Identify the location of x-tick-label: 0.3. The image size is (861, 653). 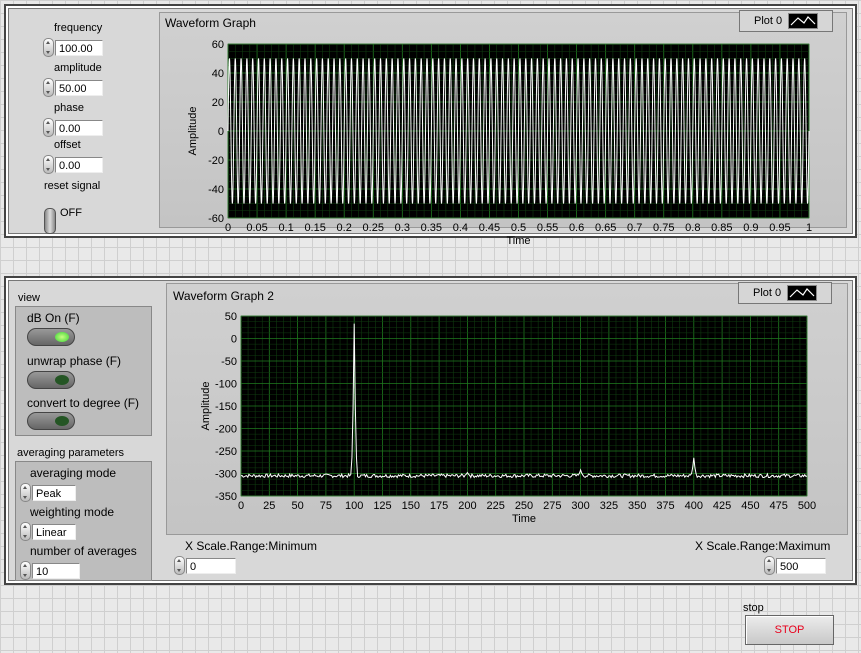
(402, 228).